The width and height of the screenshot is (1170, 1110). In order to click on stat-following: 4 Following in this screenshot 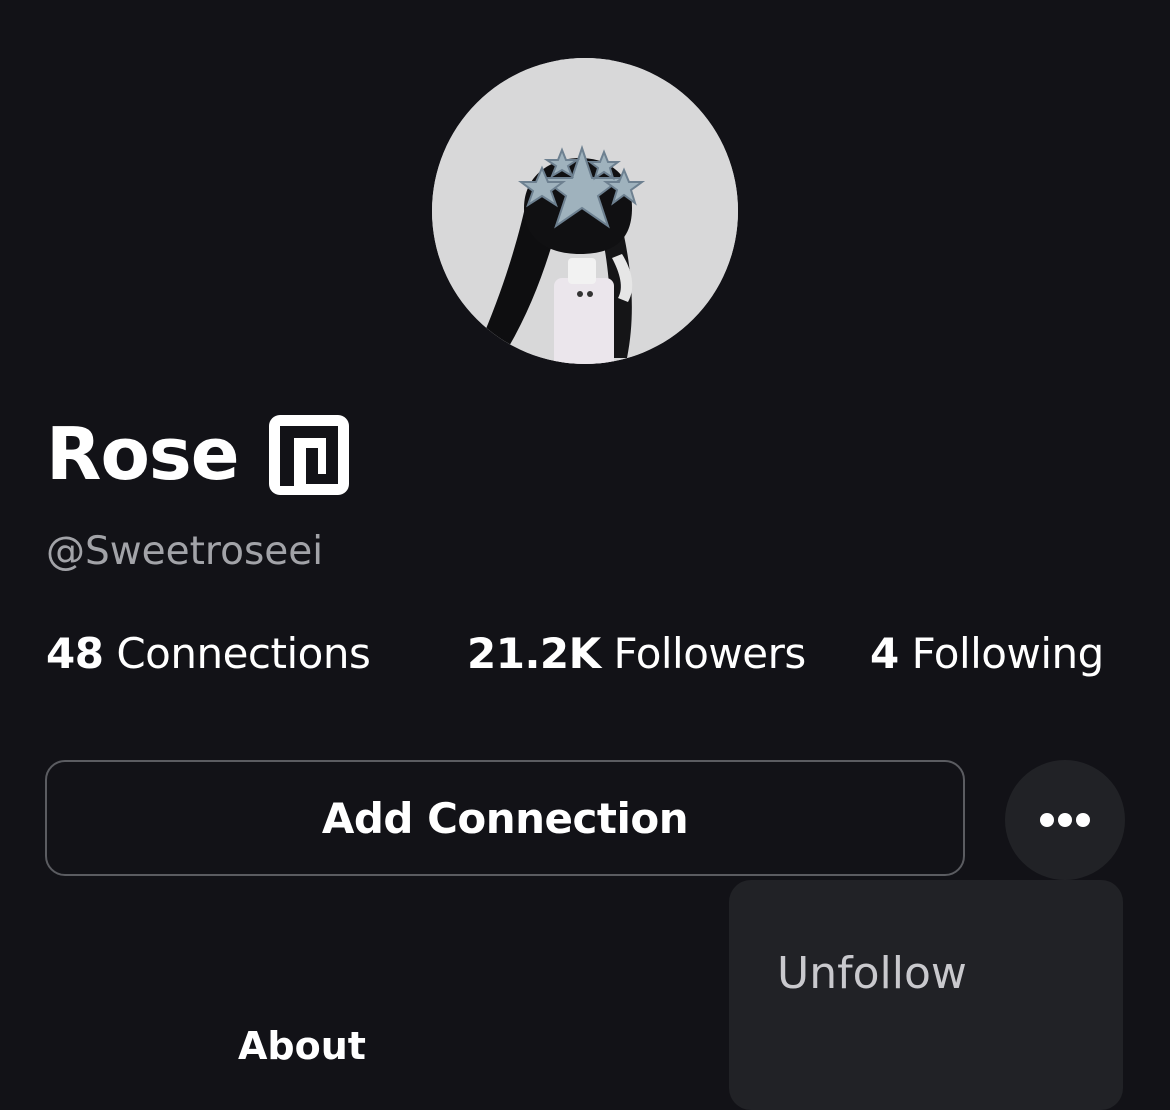, I will do `click(987, 654)`.